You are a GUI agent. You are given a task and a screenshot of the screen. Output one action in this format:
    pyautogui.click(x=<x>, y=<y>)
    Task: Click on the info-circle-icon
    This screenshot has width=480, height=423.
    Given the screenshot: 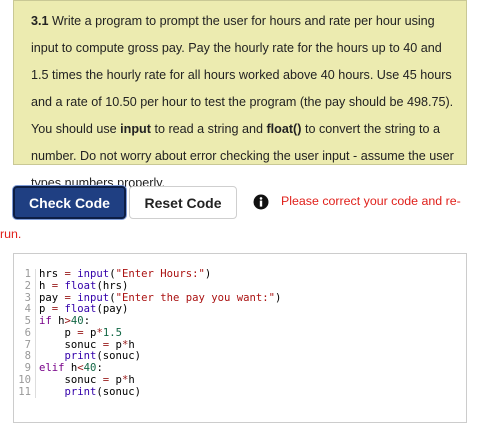 What is the action you would take?
    pyautogui.click(x=261, y=202)
    